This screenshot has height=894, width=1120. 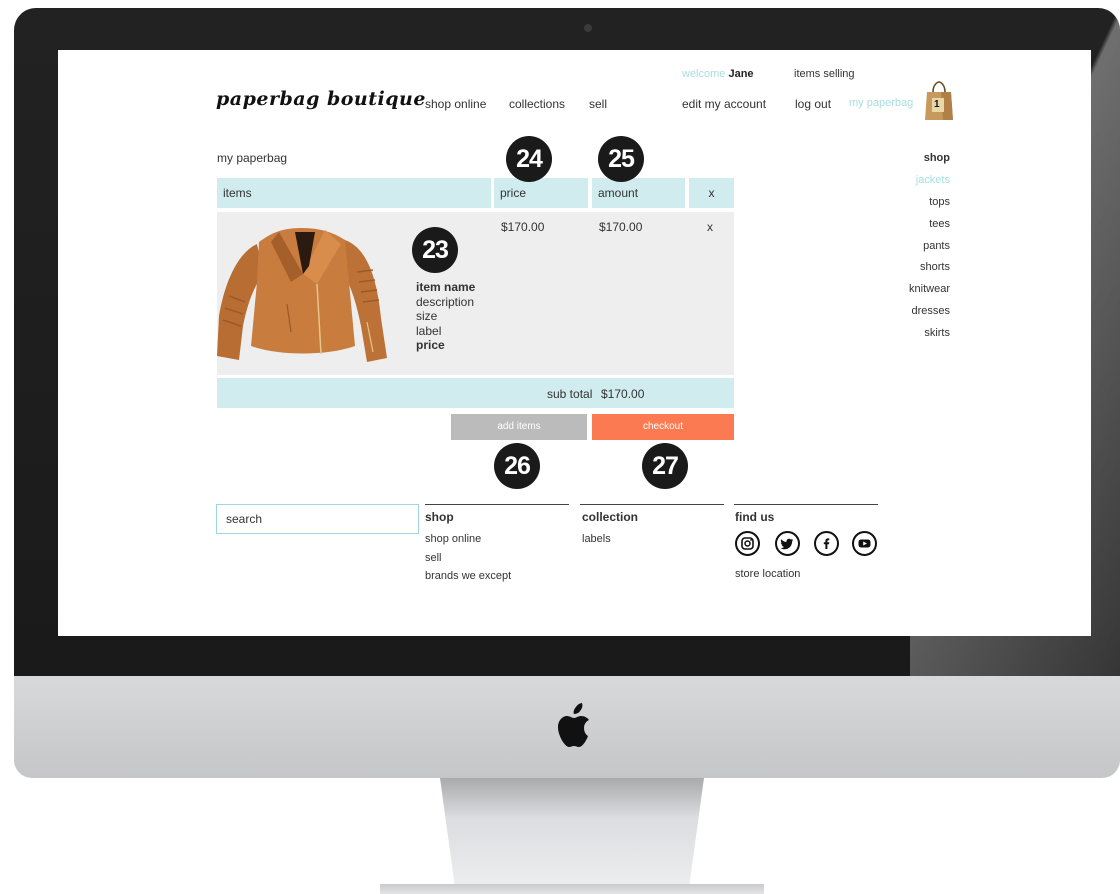 I want to click on user-name: Jane, so click(x=741, y=74).